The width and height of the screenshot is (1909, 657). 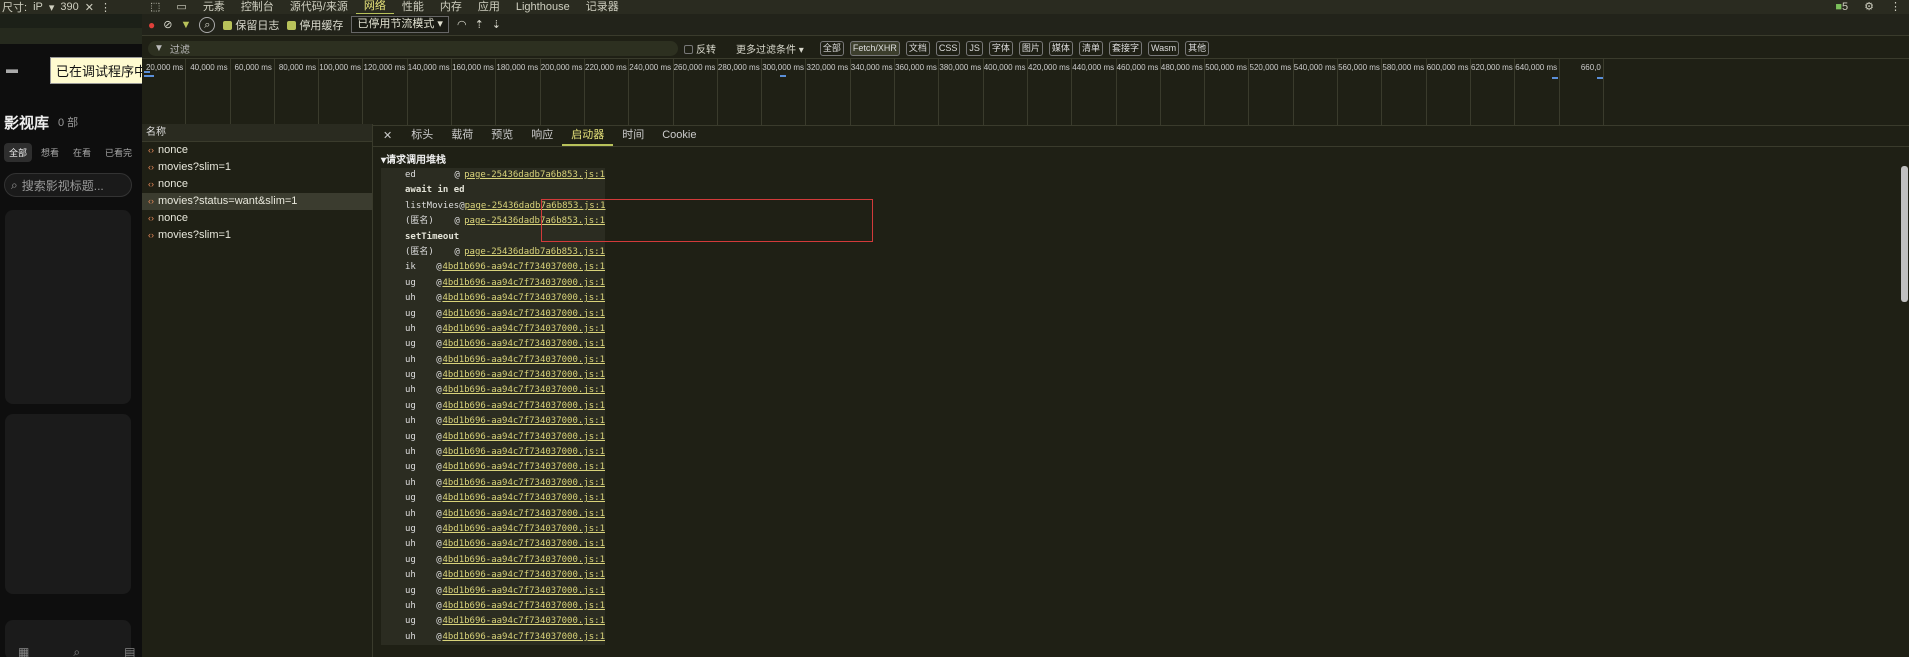 I want to click on filter-type-other: 其他, so click(x=1197, y=48).